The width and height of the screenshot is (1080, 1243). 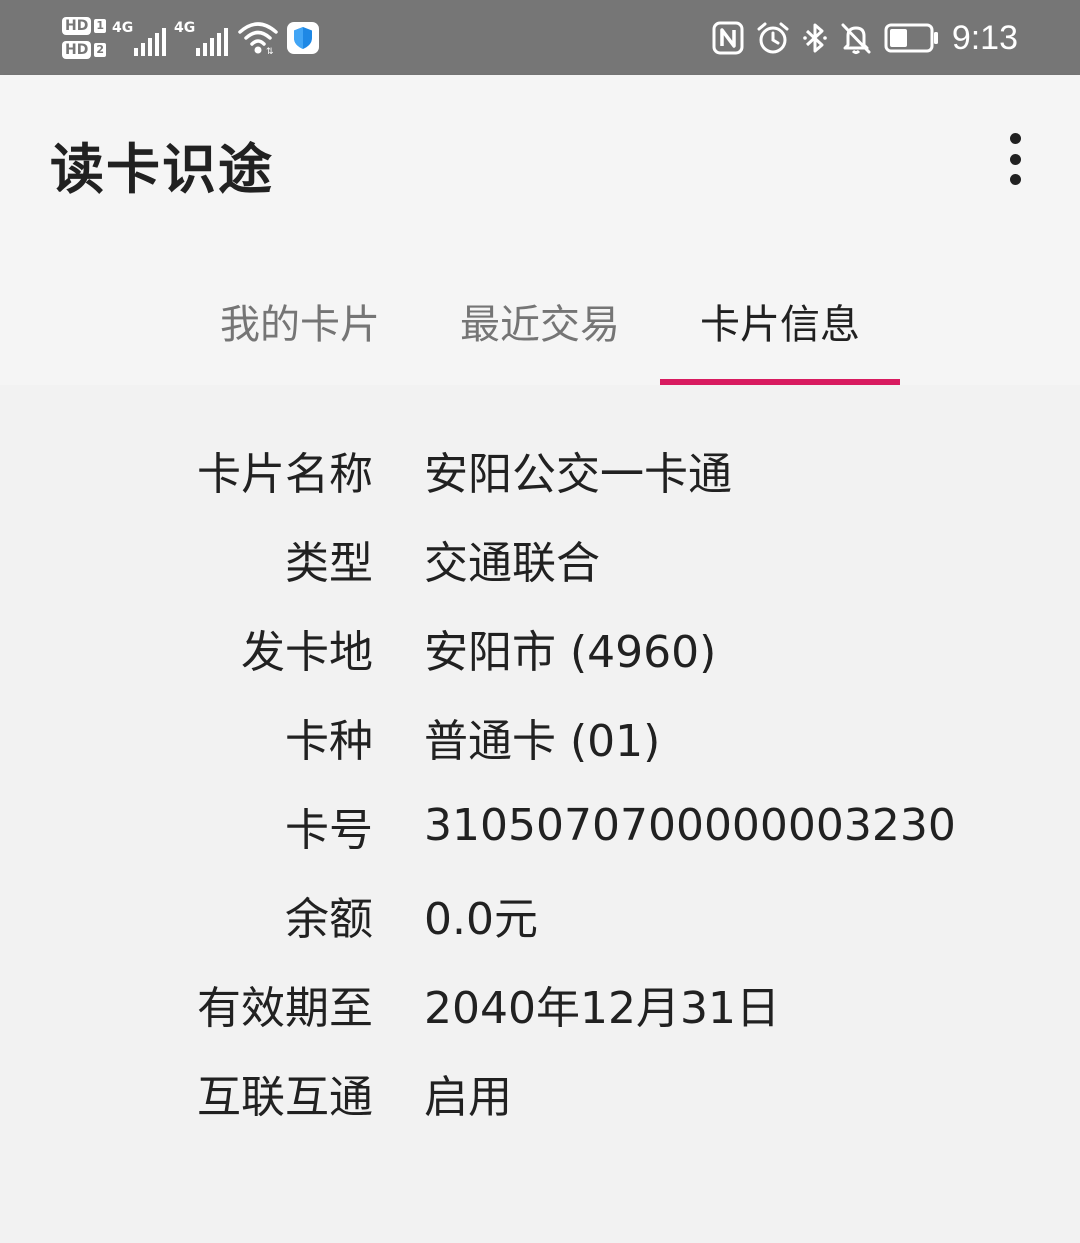 What do you see at coordinates (570, 652) in the screenshot?
I see `info-value: 安阳市 (4960)` at bounding box center [570, 652].